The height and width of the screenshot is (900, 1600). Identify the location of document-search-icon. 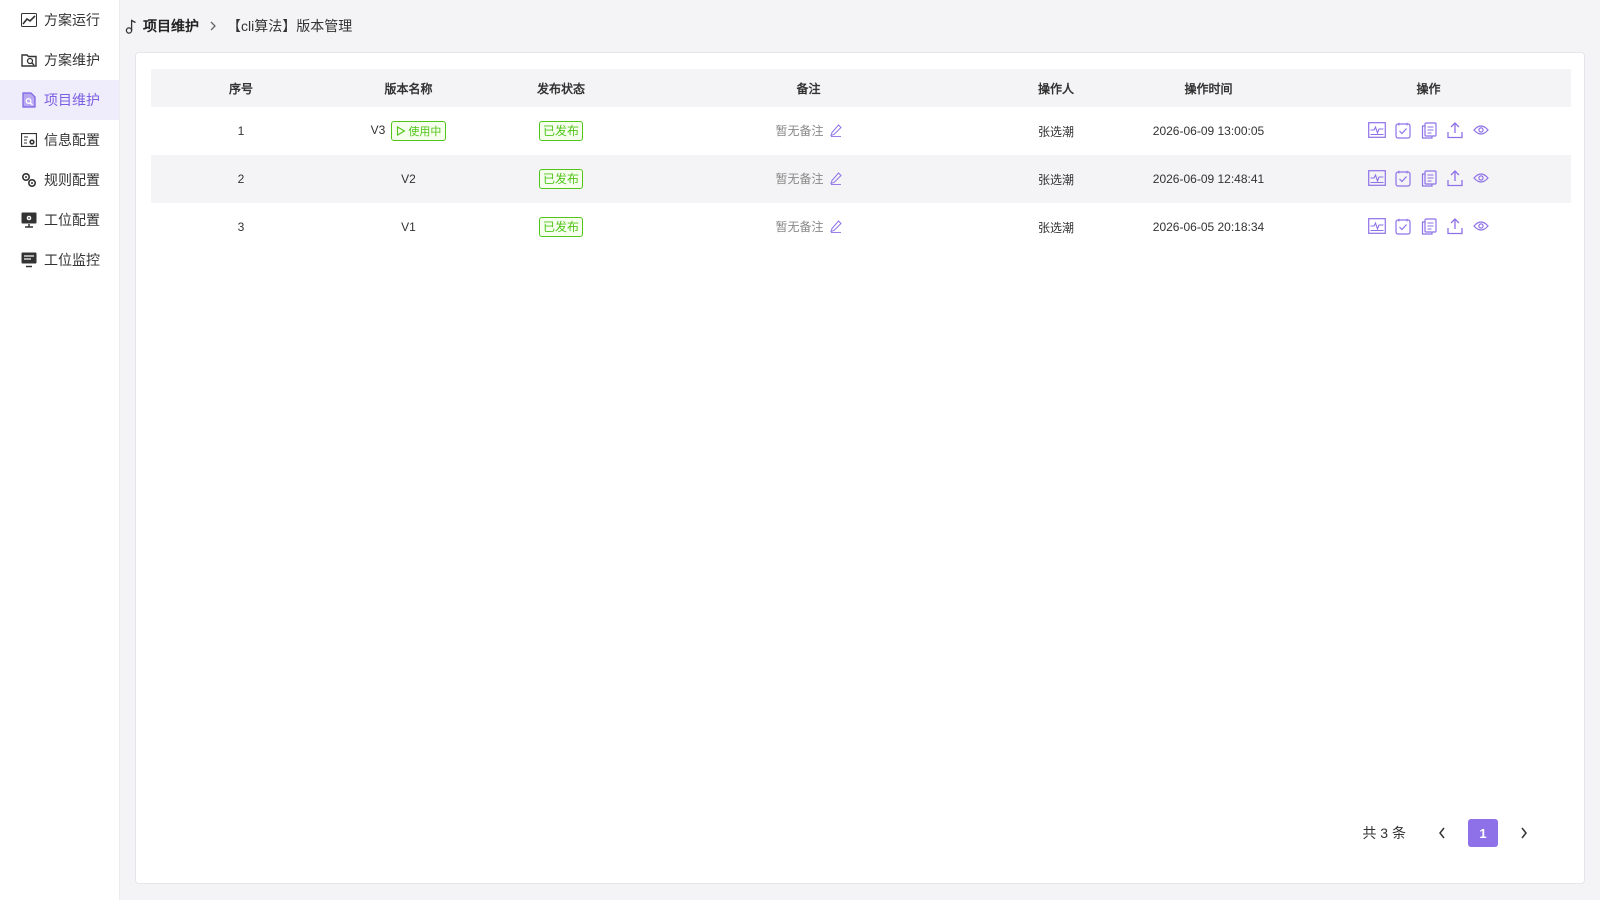
(29, 100).